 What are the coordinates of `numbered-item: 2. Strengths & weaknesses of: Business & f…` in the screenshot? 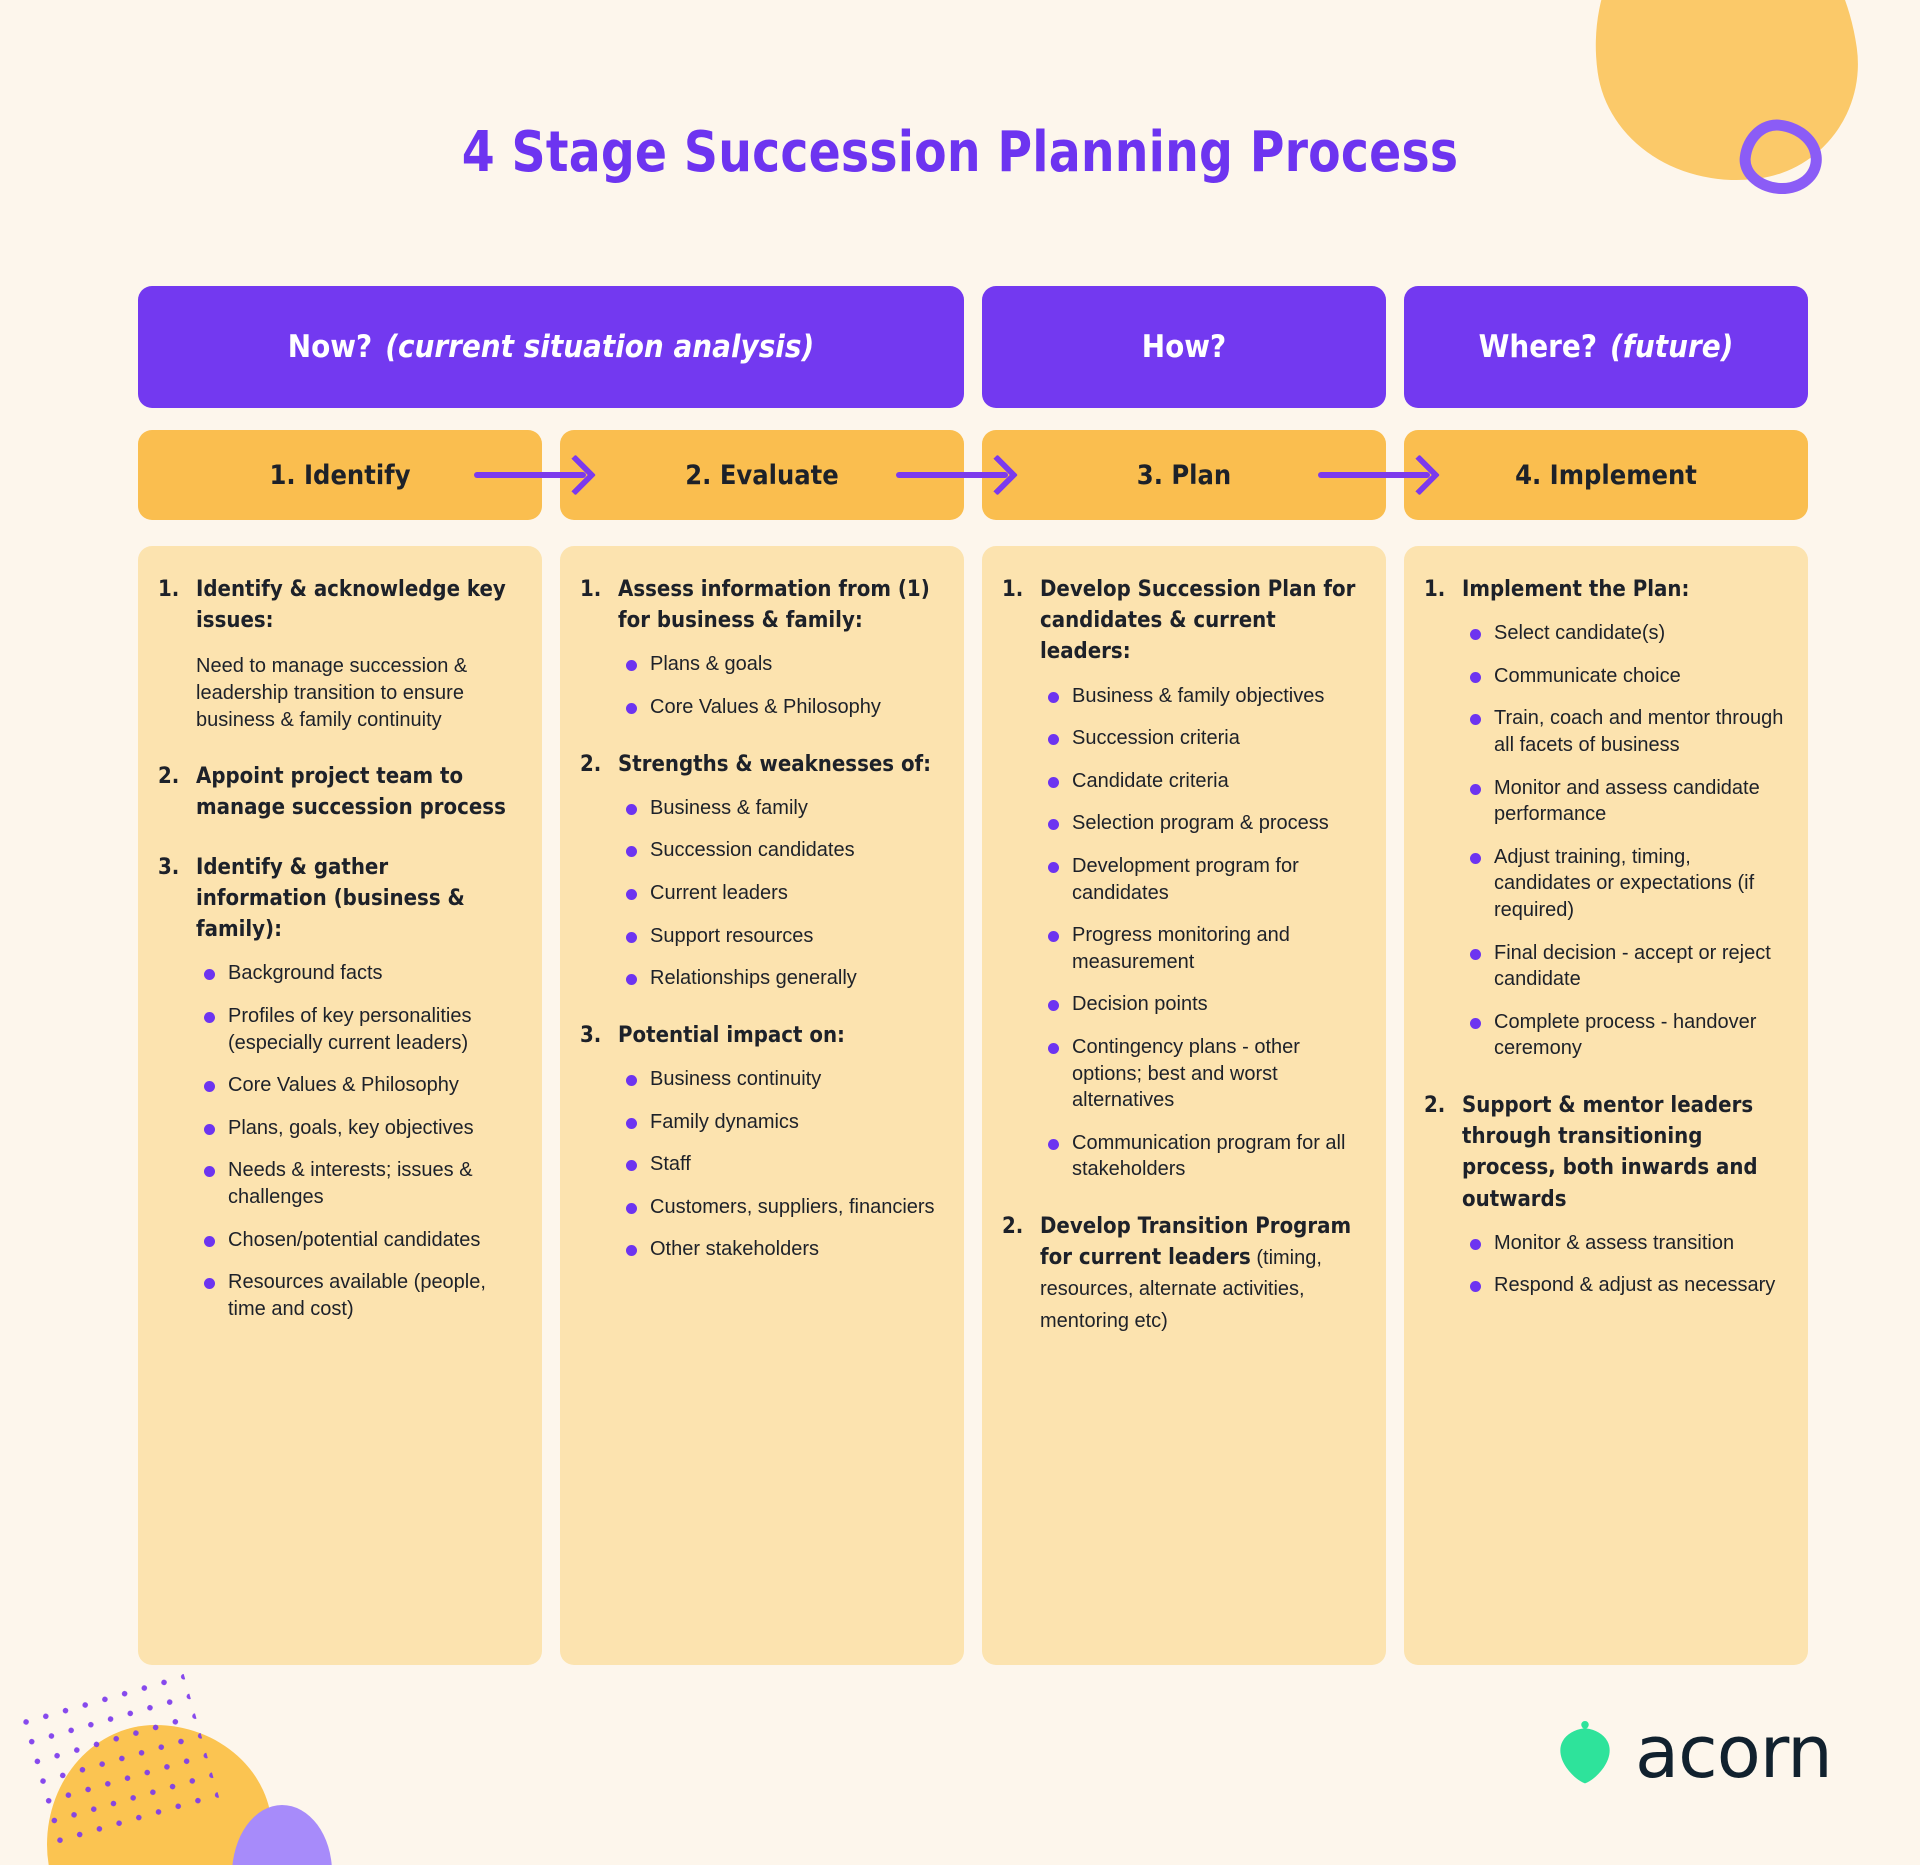 It's located at (760, 870).